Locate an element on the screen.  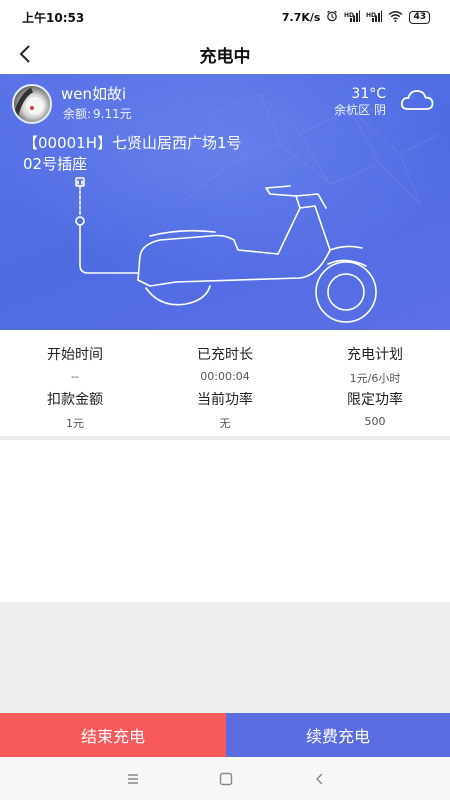
stat-label: 开始时间 is located at coordinates (75, 355).